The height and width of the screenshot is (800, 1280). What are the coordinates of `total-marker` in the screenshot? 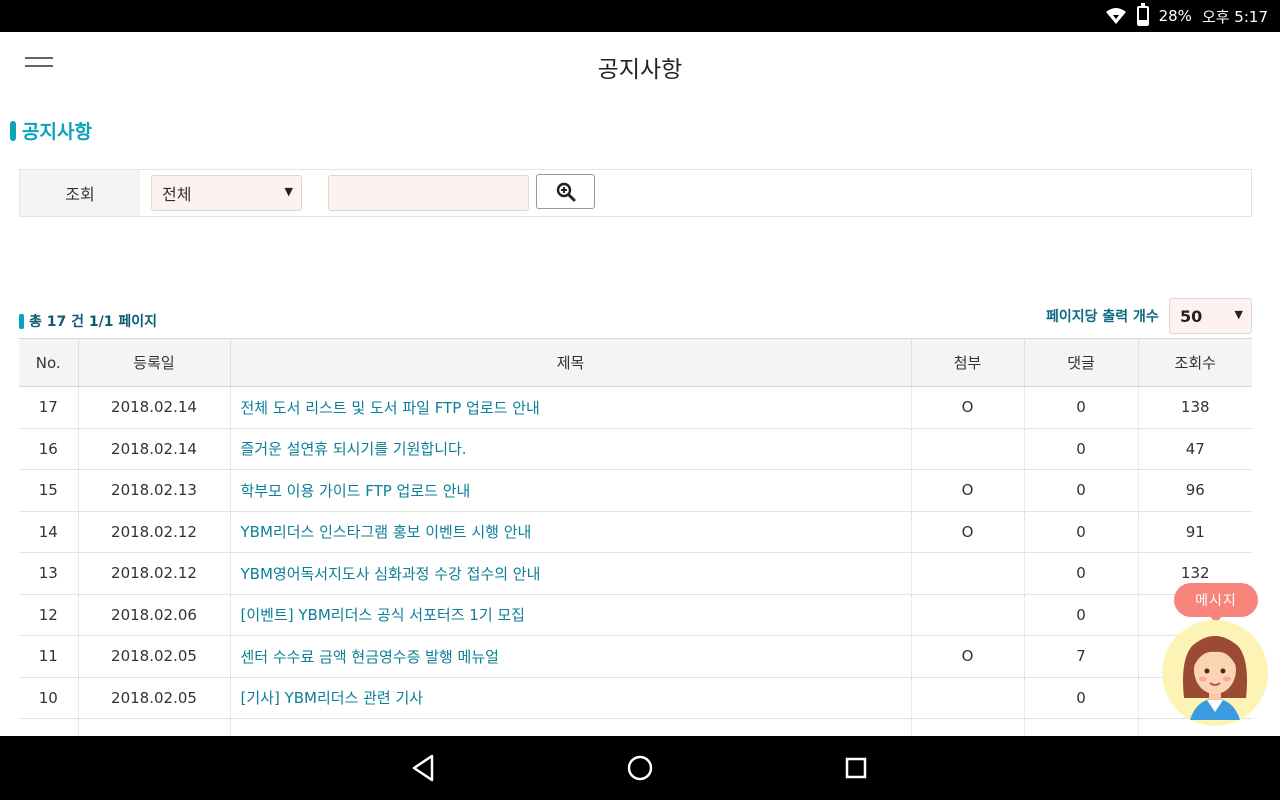 It's located at (21, 321).